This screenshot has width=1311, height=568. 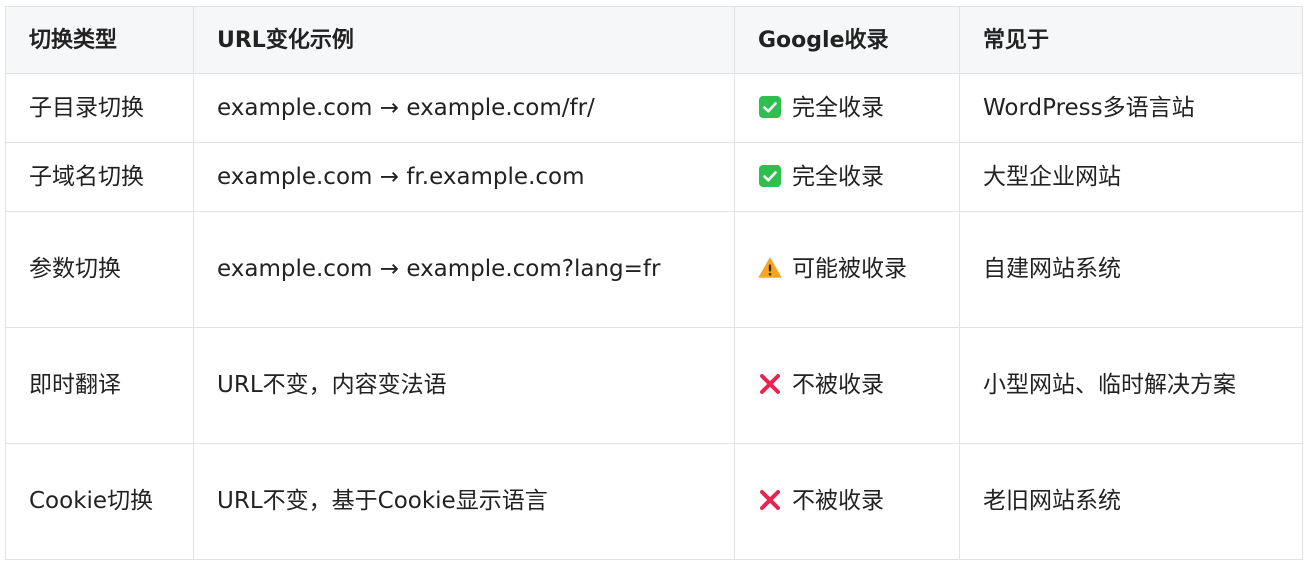 I want to click on cell-url-example: URL不变，基于Cookie显示语言, so click(x=464, y=501).